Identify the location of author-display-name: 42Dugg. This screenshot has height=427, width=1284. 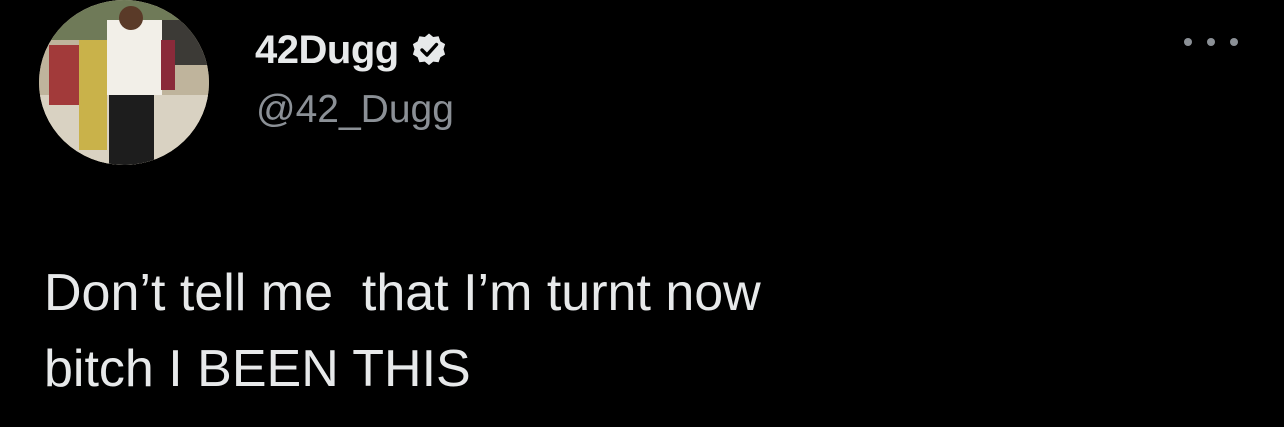
(327, 50).